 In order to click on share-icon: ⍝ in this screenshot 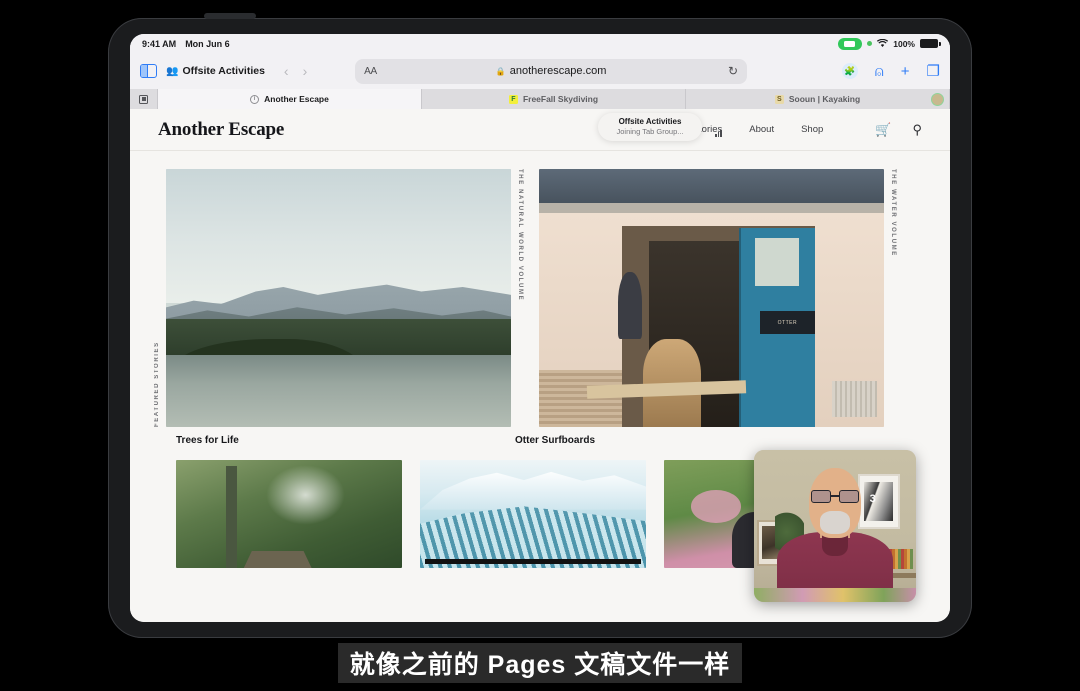, I will do `click(879, 71)`.